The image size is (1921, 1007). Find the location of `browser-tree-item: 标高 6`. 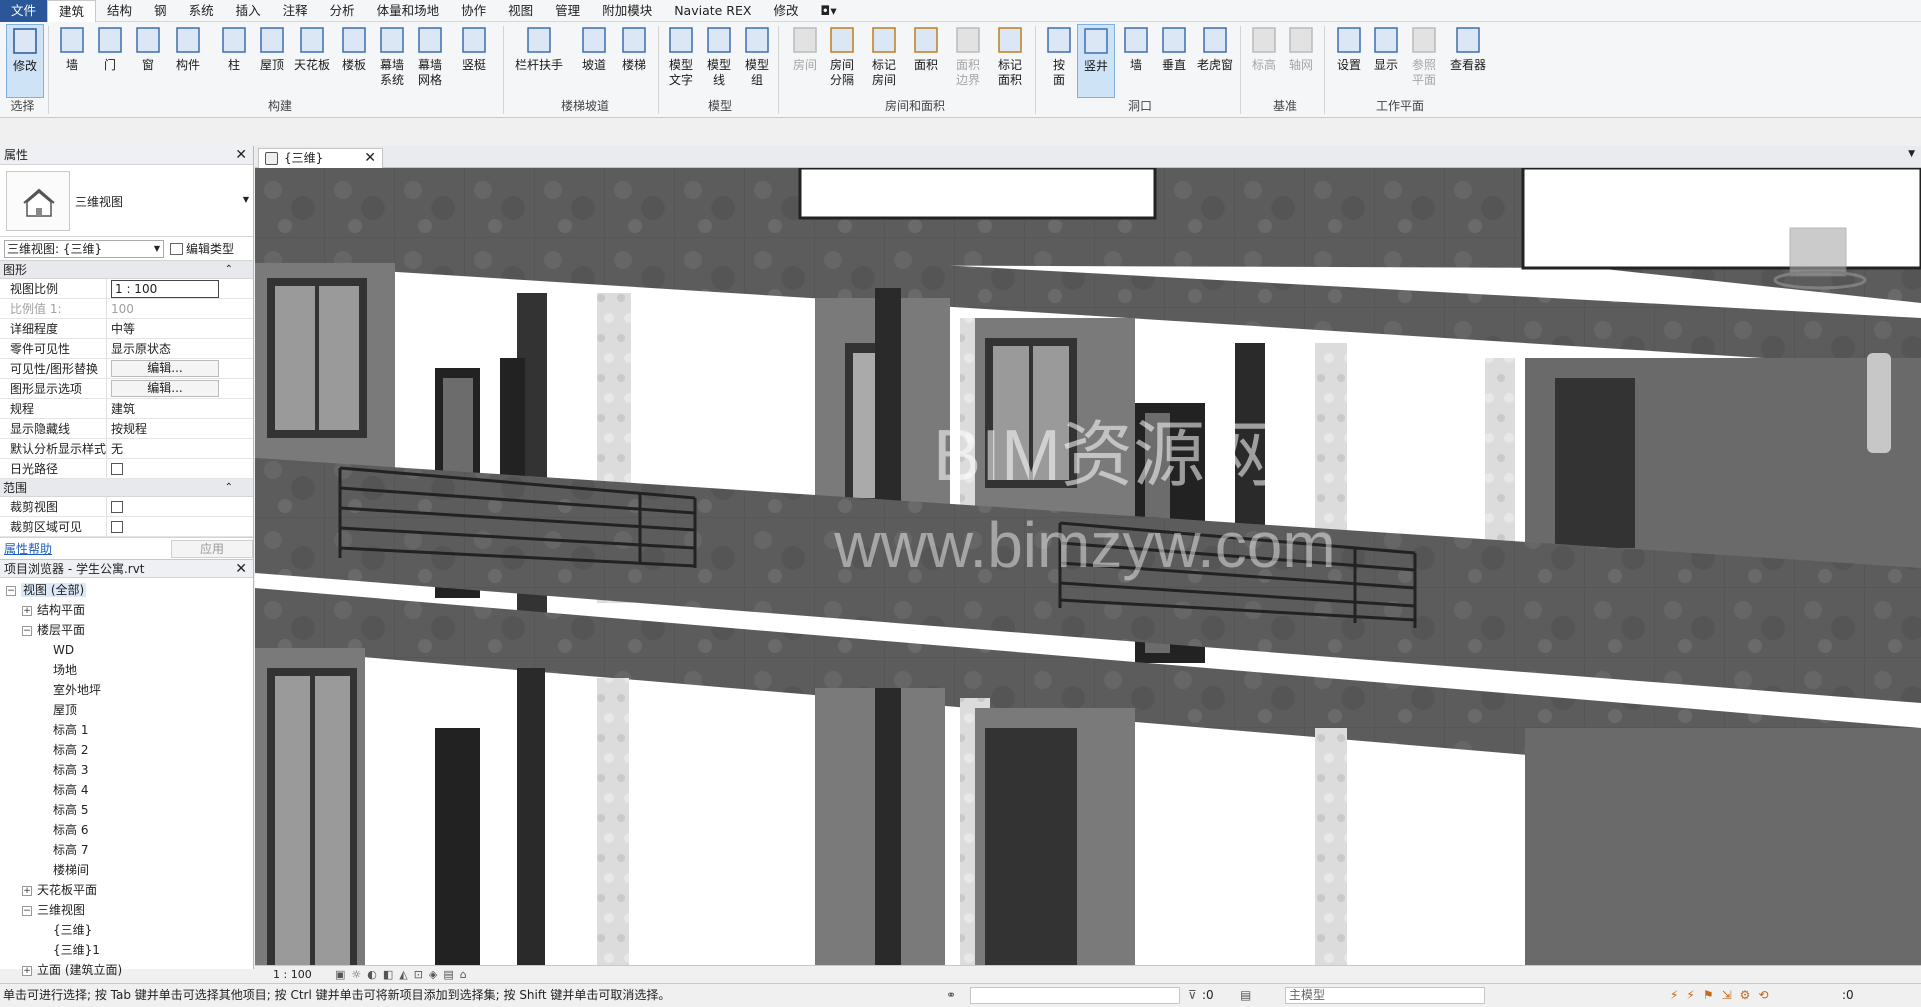

browser-tree-item: 标高 6 is located at coordinates (126, 830).